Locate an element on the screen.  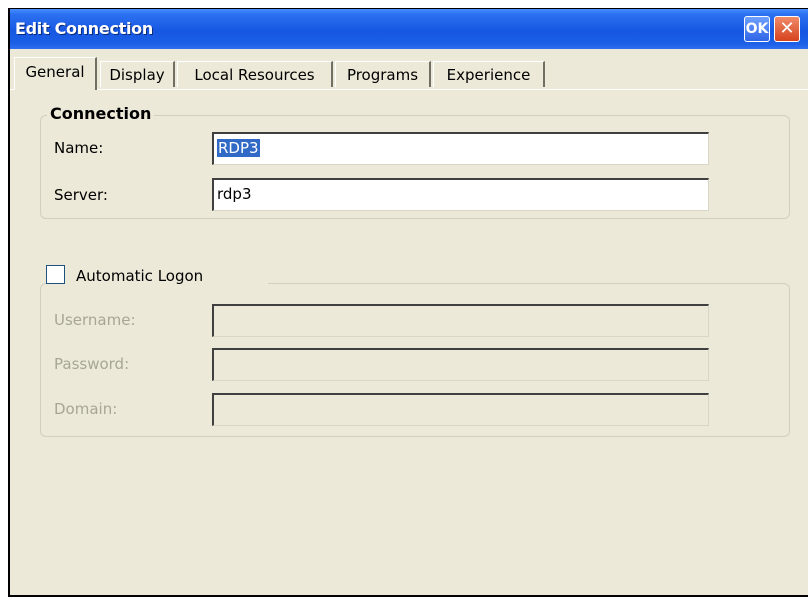
domain-field is located at coordinates (460, 409).